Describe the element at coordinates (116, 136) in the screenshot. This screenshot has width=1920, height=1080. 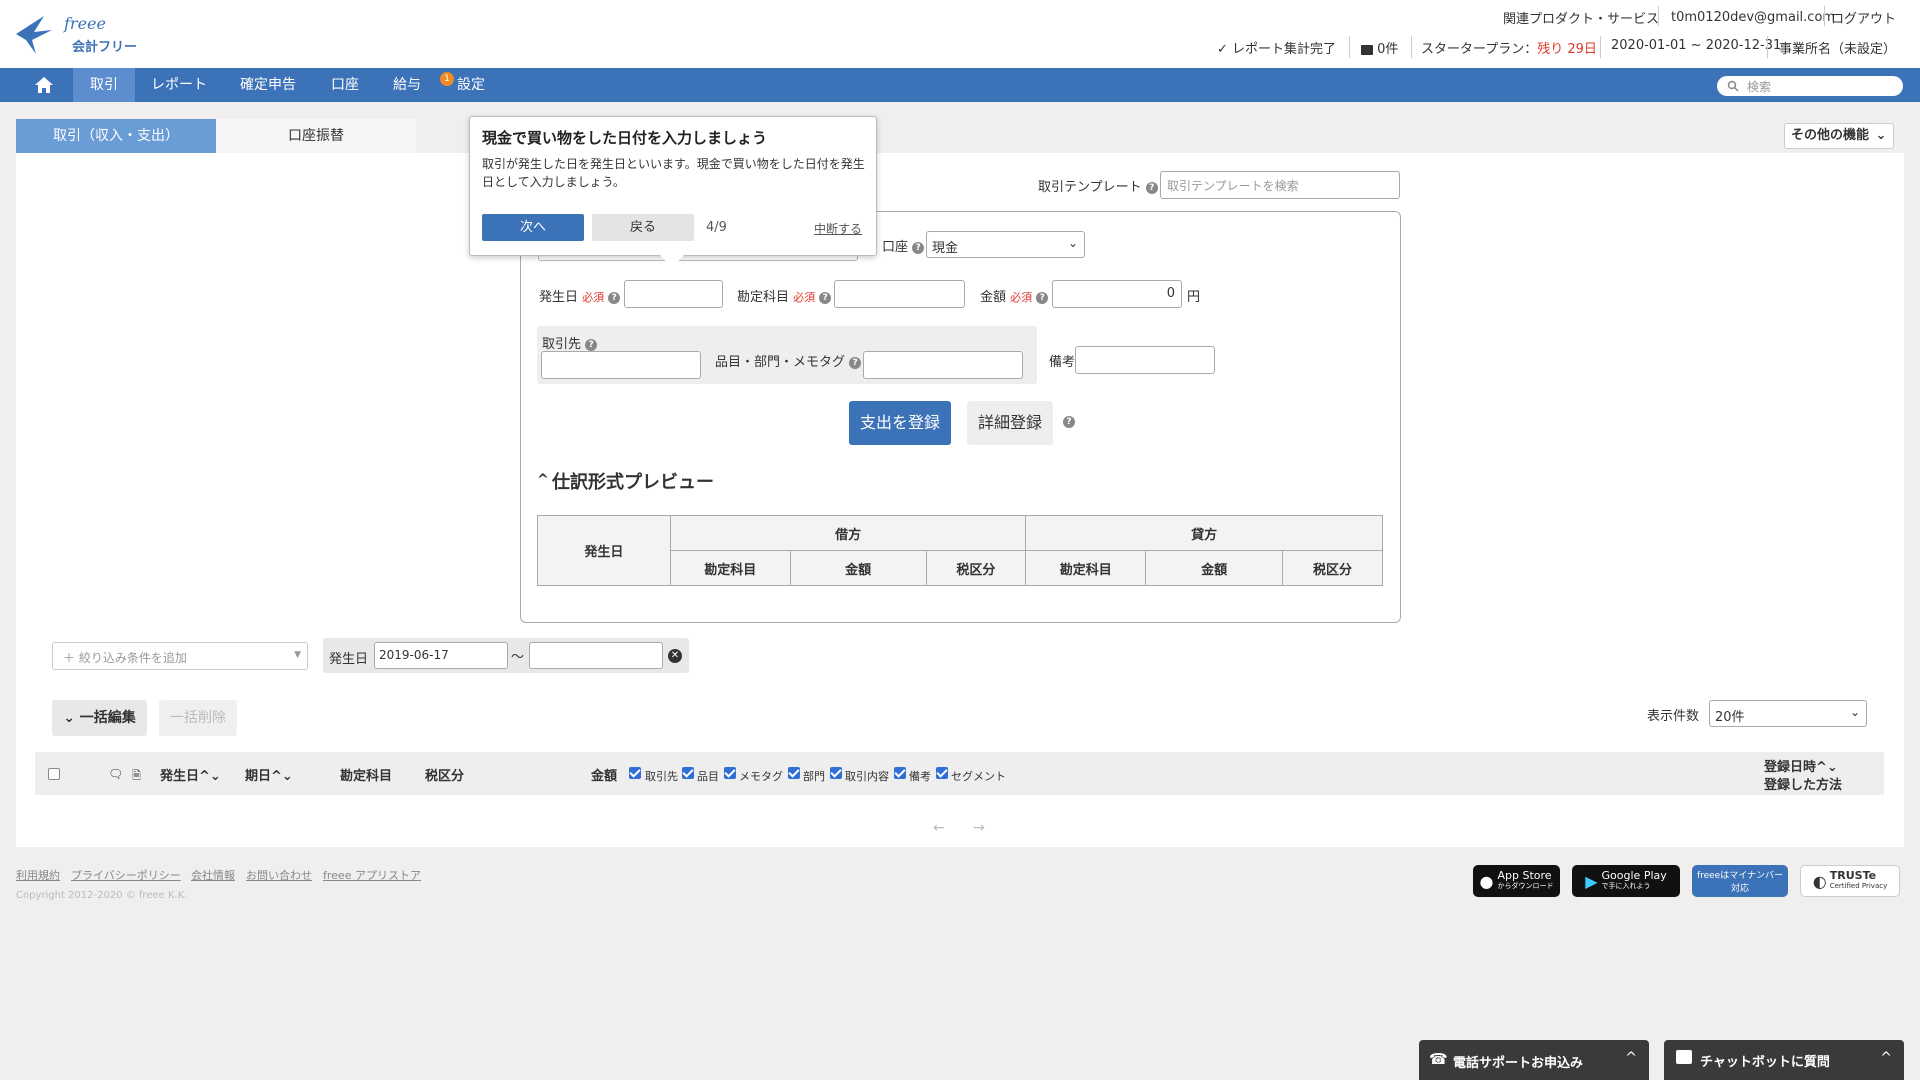
I see `tab-income-expense: 取引（収入・支出）` at that location.